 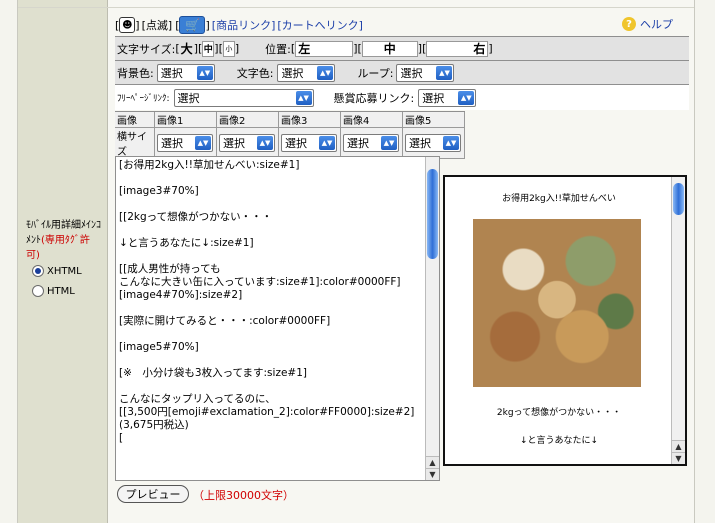 What do you see at coordinates (420, 143) in the screenshot?
I see `image5-size-value: 選択` at bounding box center [420, 143].